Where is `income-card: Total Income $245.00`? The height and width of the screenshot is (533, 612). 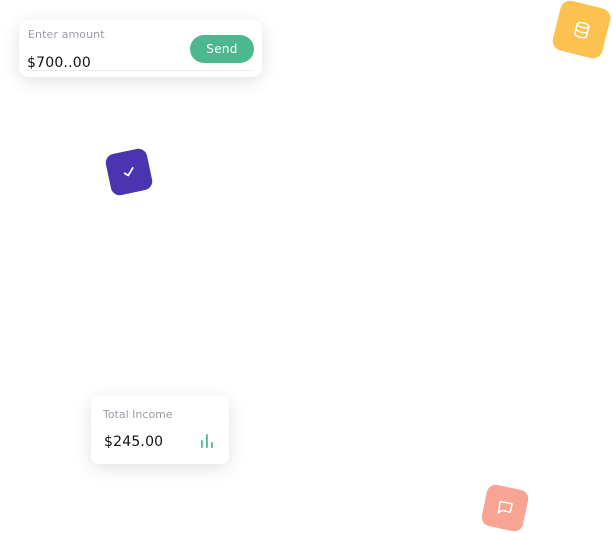
income-card: Total Income $245.00 is located at coordinates (160, 430).